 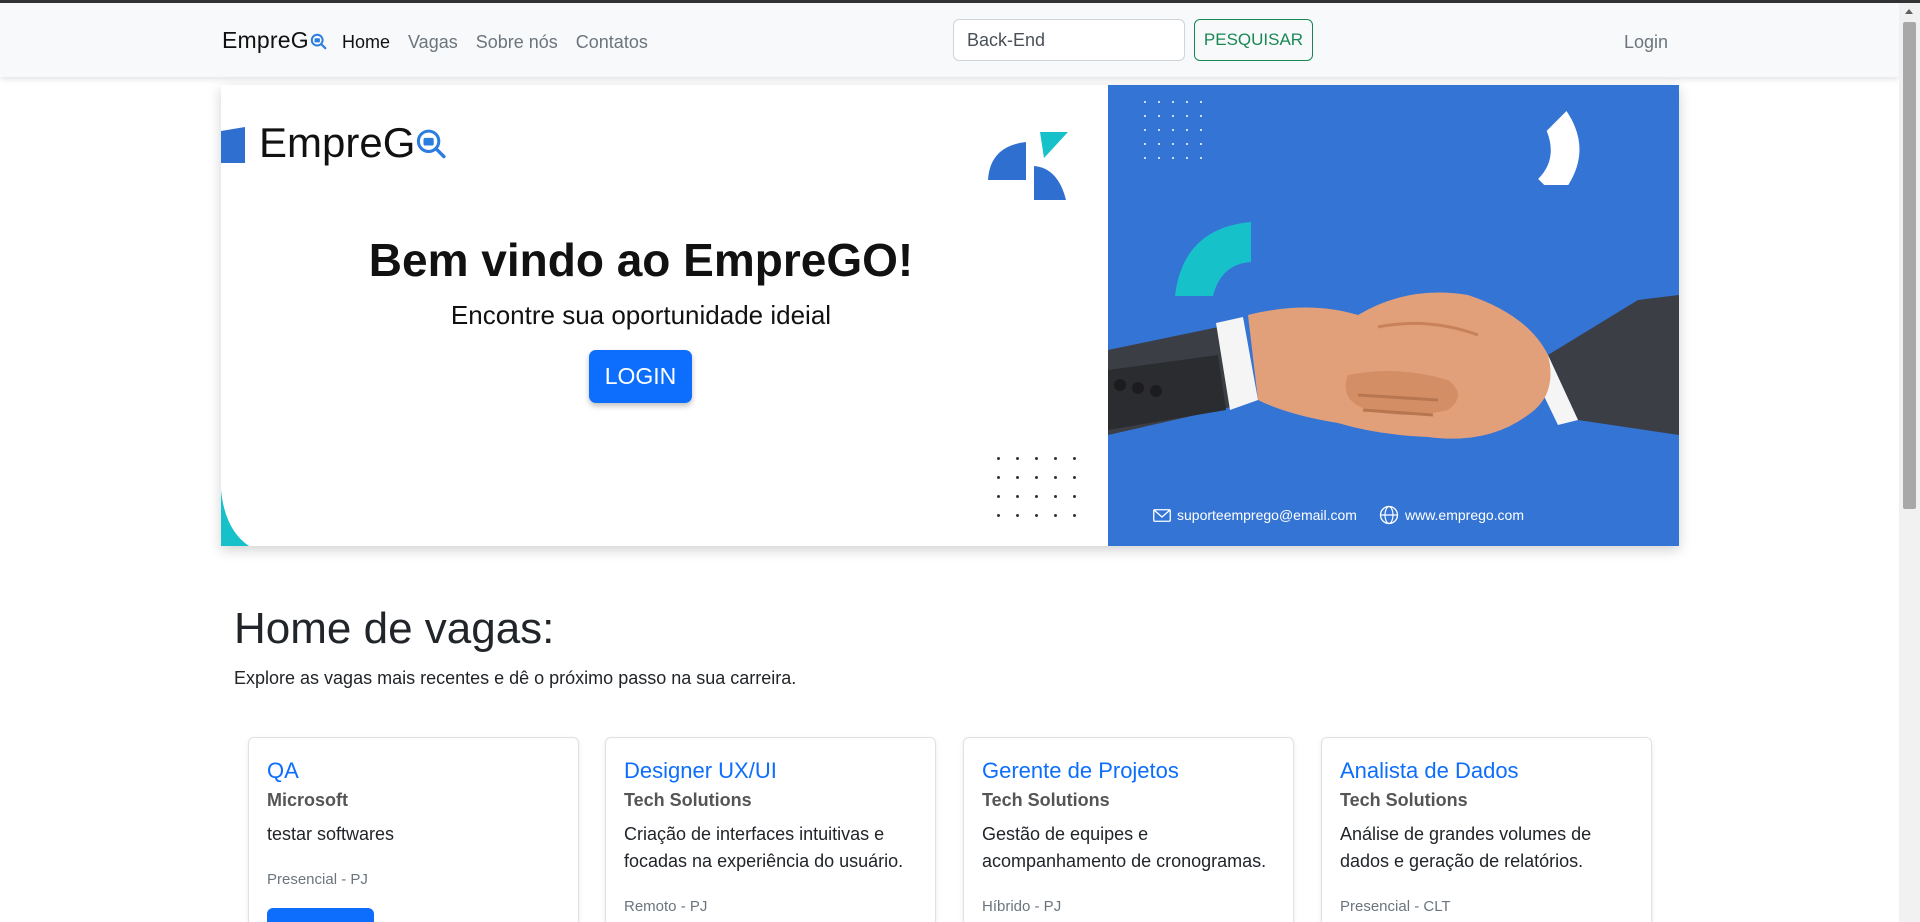 I want to click on job-meta: Híbrido - PJ, so click(x=1022, y=906).